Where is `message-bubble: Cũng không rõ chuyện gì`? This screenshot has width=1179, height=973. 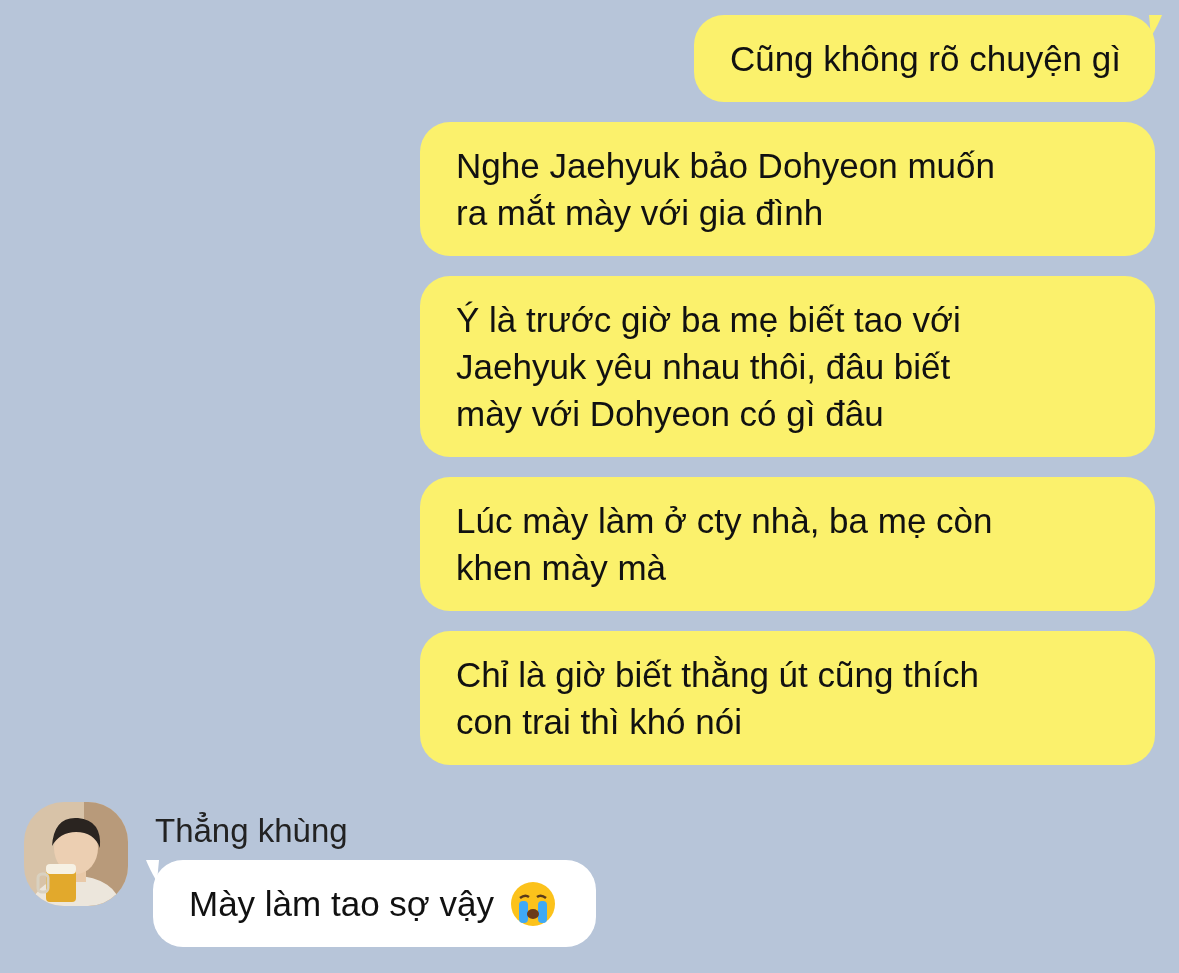
message-bubble: Cũng không rõ chuyện gì is located at coordinates (924, 58).